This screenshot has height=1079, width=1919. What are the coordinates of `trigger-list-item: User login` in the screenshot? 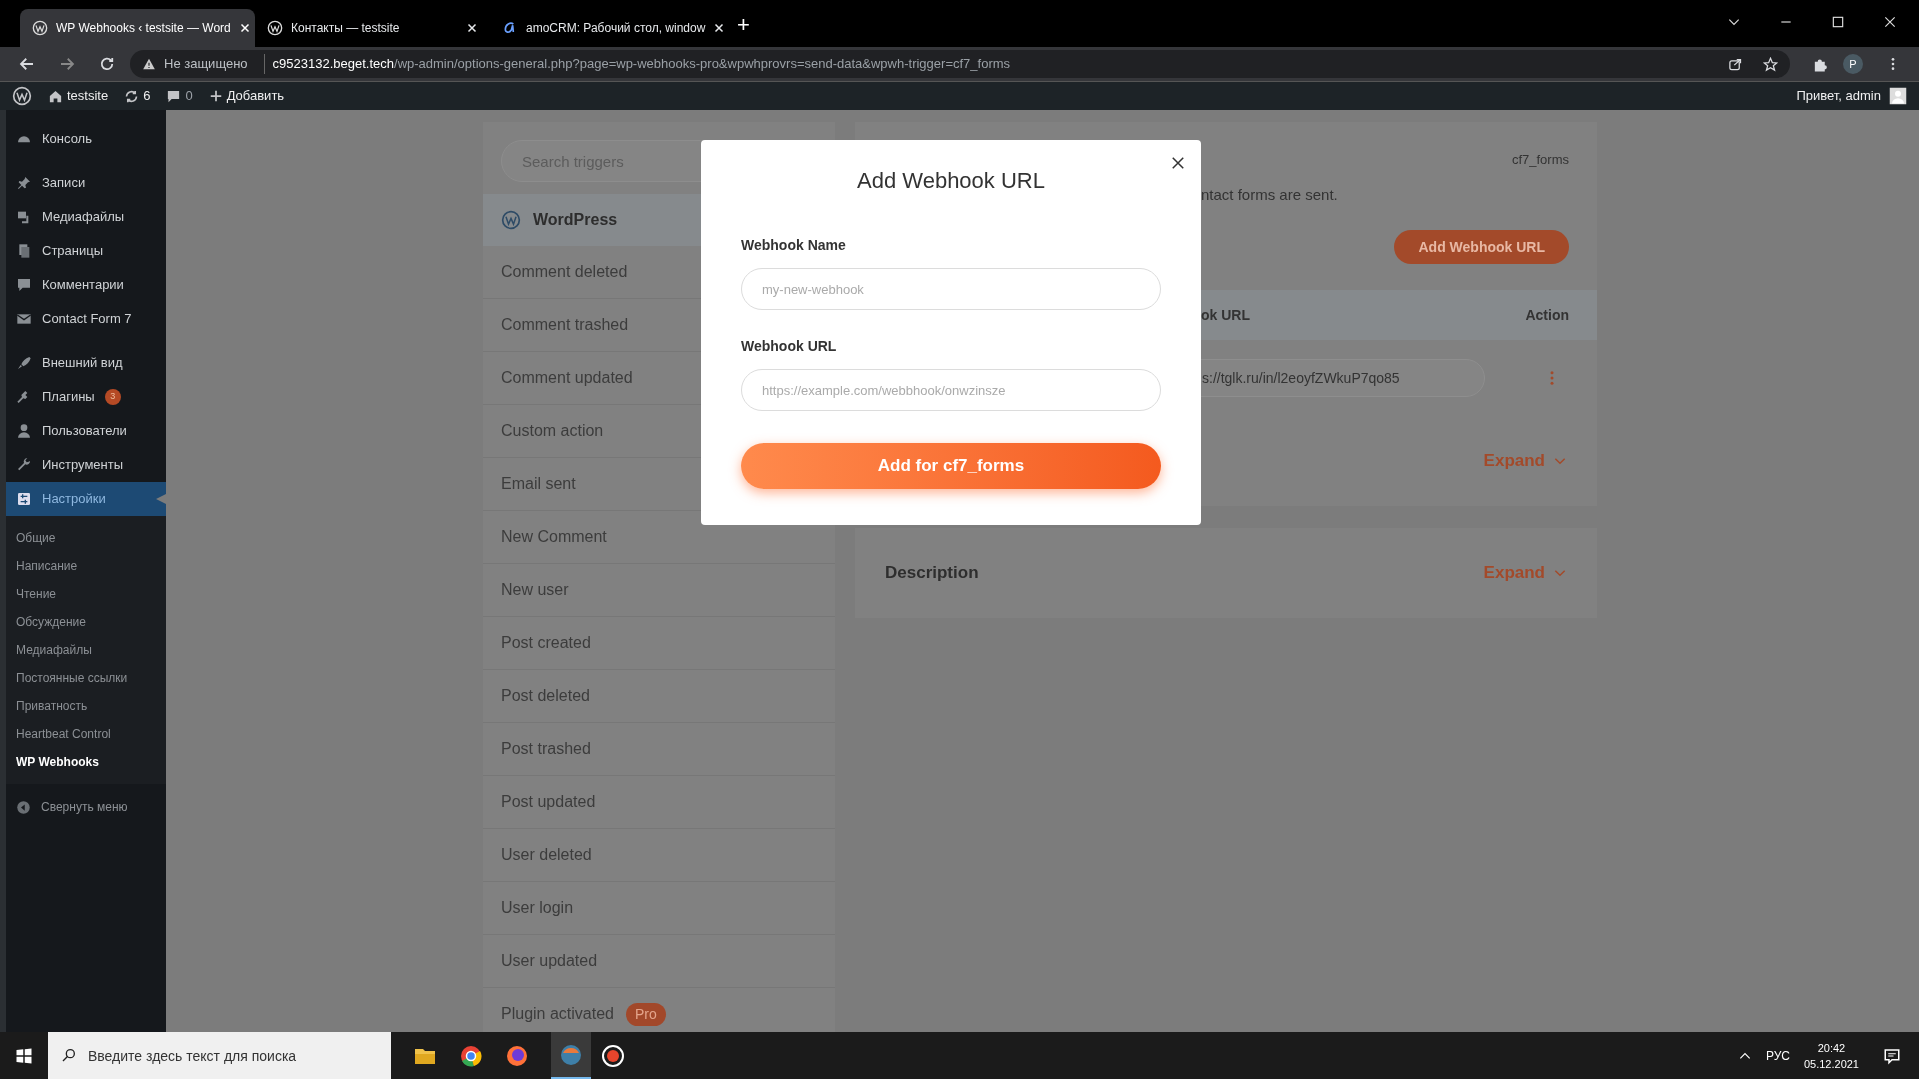 It's located at (659, 908).